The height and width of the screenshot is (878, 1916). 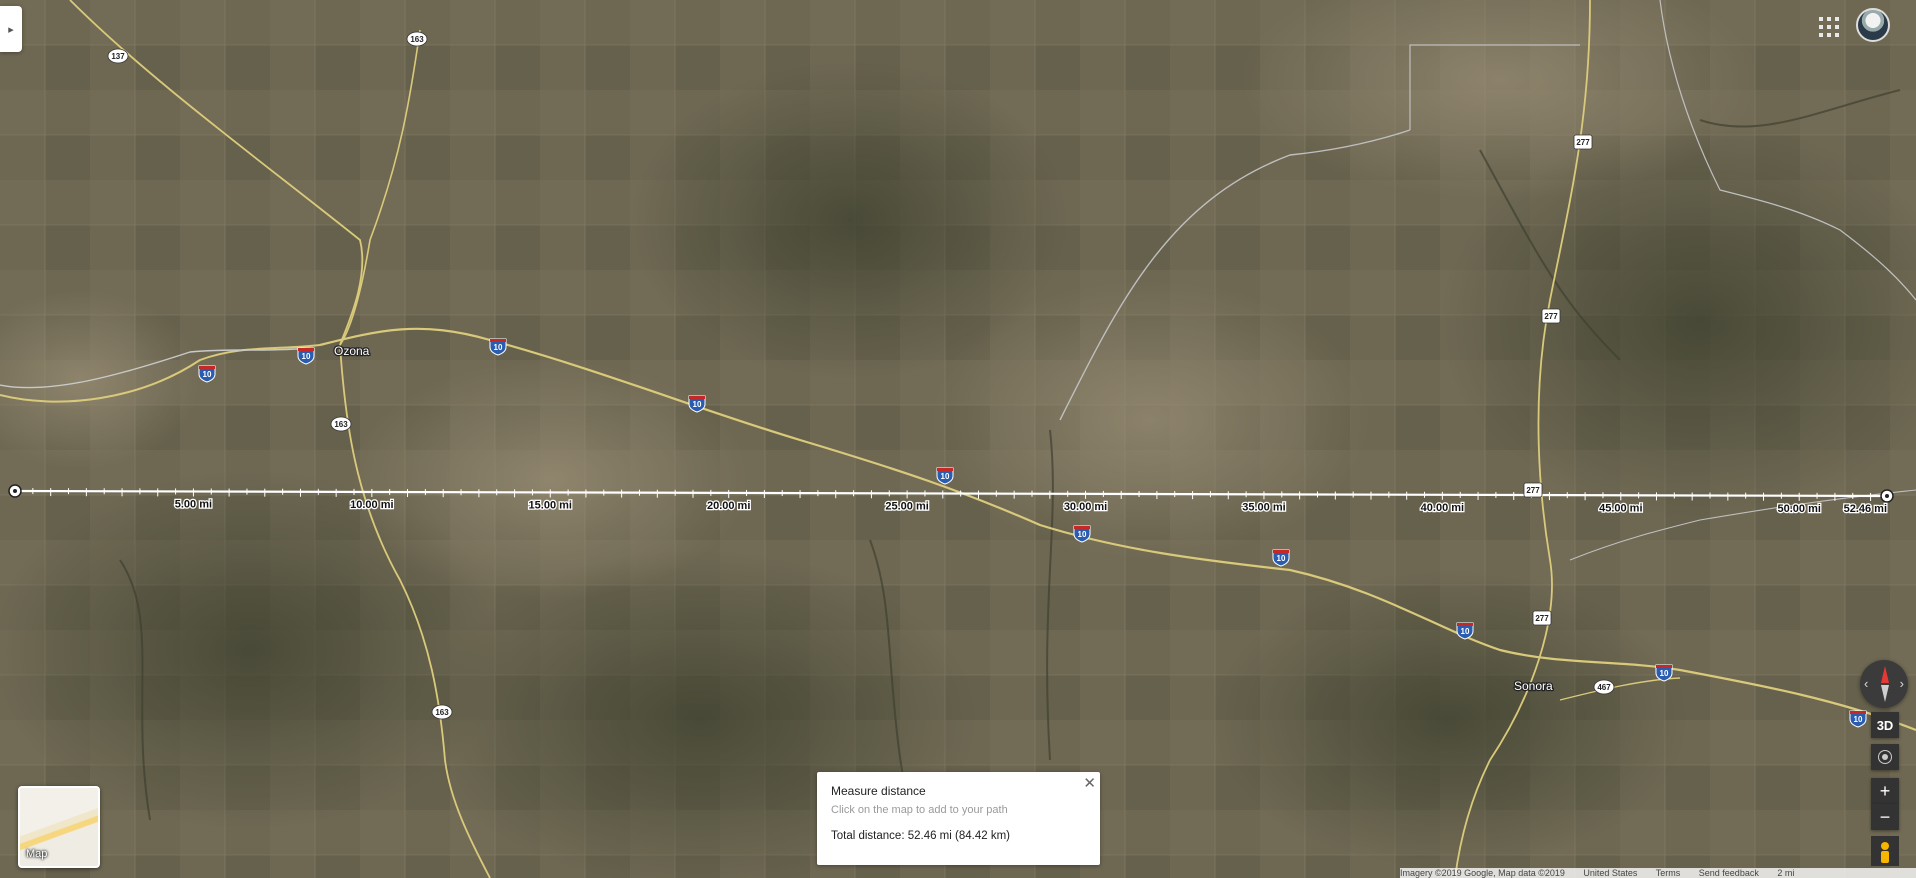 I want to click on measure-hint: Click on the map to add to your path, so click(x=919, y=810).